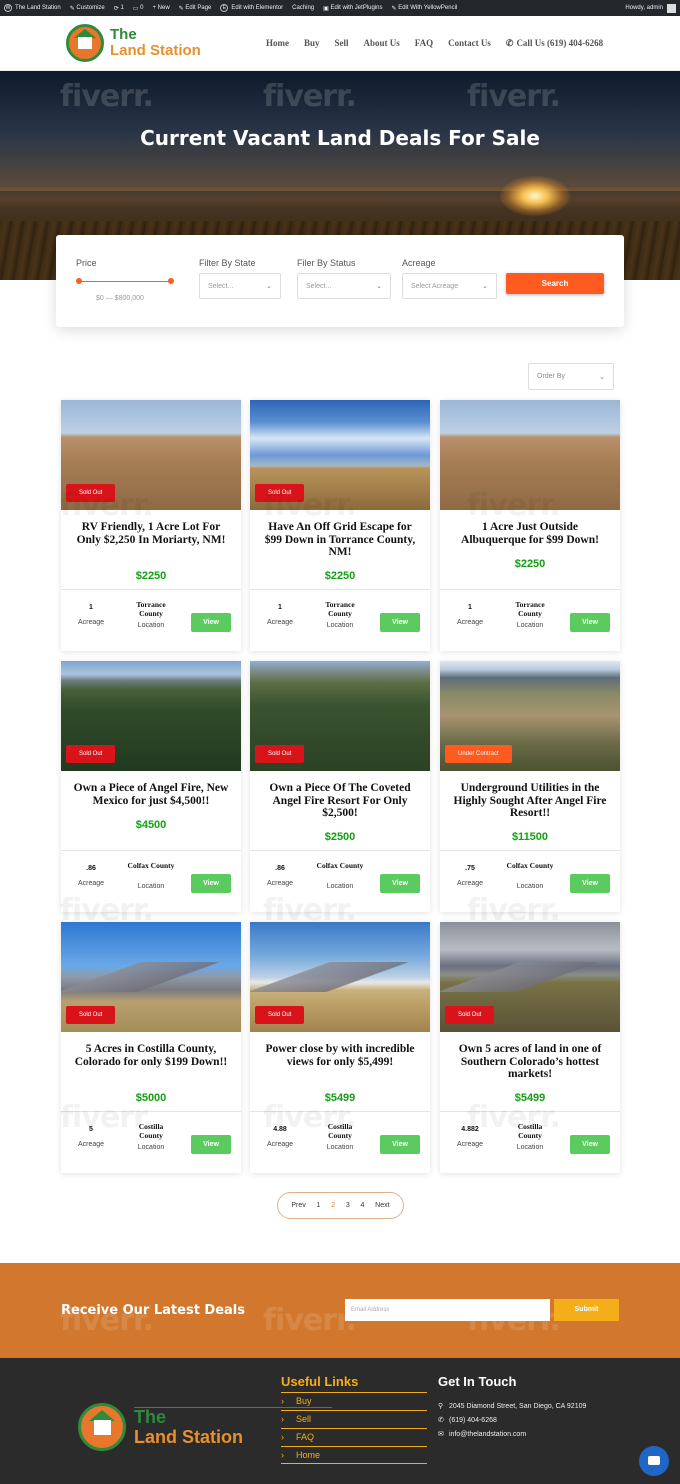 The width and height of the screenshot is (680, 1484). Describe the element at coordinates (382, 43) in the screenshot. I see `nav-about-us: About Us` at that location.